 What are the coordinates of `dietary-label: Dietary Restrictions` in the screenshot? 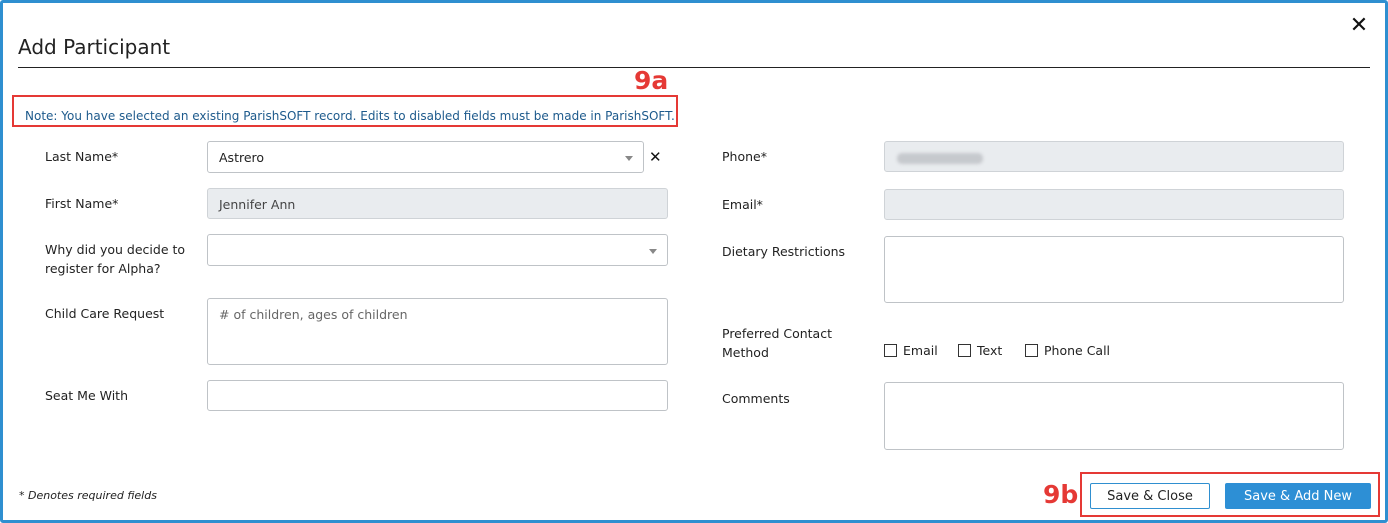 It's located at (784, 251).